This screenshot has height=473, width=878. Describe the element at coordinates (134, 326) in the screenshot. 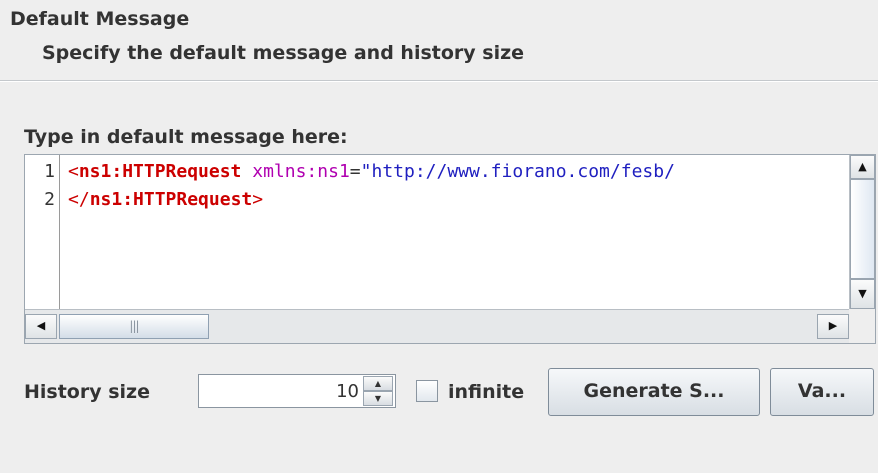

I see `horizontal-scroll-thumb: |||` at that location.